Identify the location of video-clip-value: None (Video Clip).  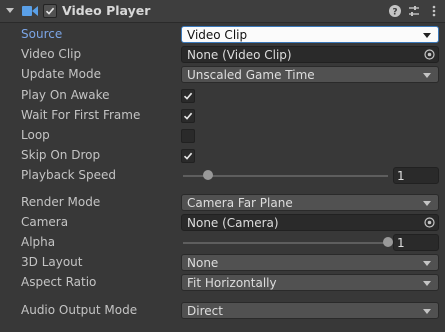
(239, 55).